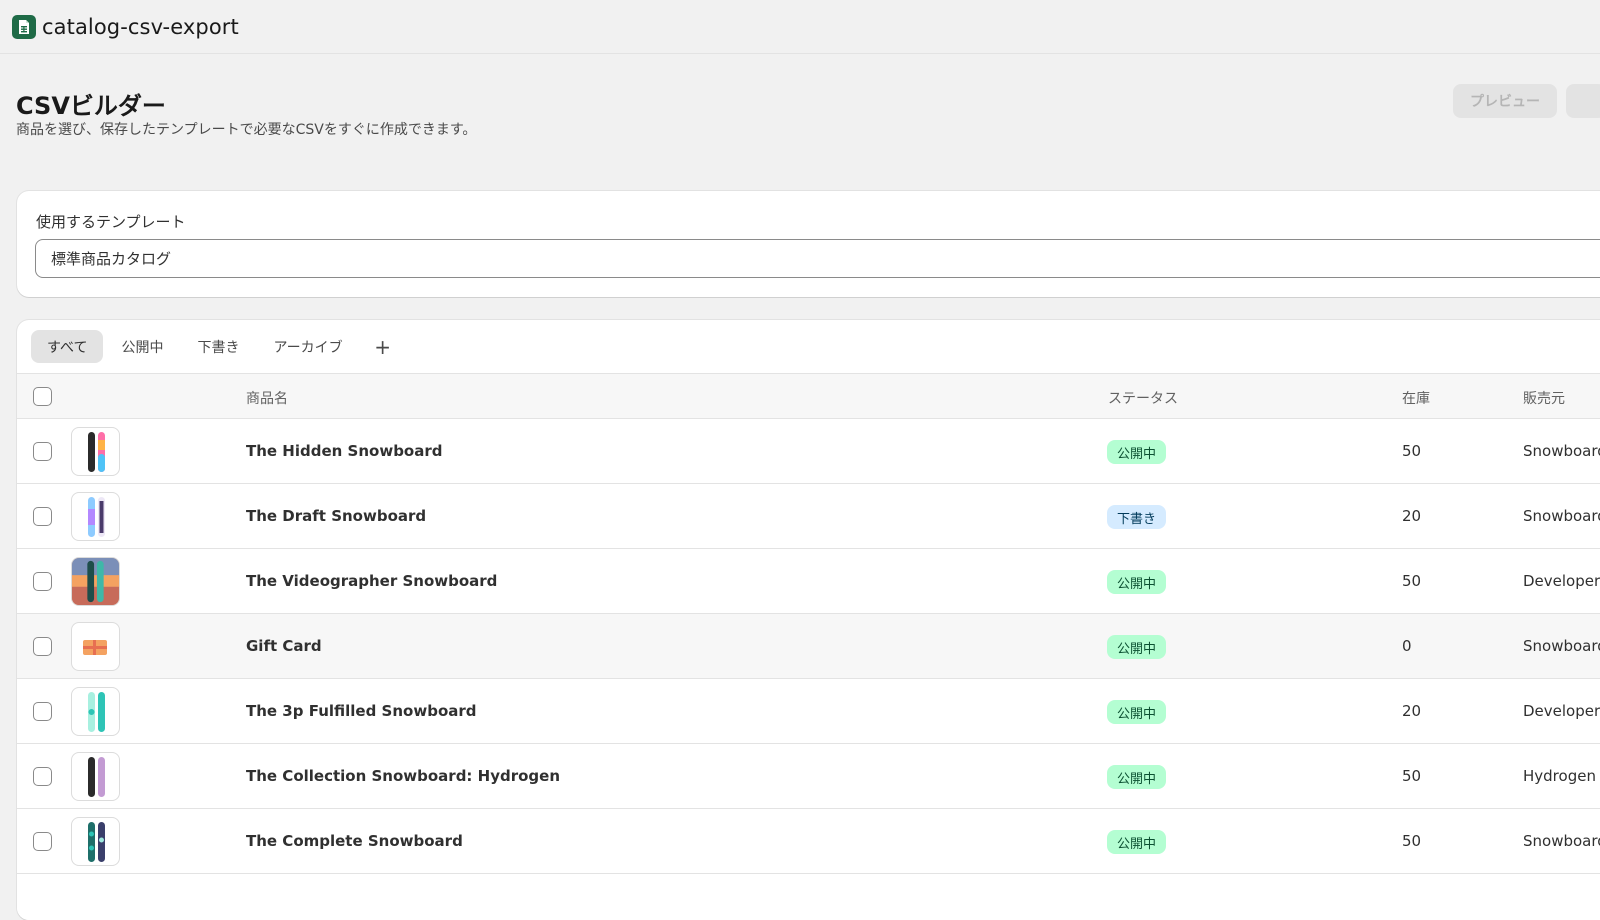  I want to click on product-name: The 3p Fulfilled Snowboard, so click(361, 711).